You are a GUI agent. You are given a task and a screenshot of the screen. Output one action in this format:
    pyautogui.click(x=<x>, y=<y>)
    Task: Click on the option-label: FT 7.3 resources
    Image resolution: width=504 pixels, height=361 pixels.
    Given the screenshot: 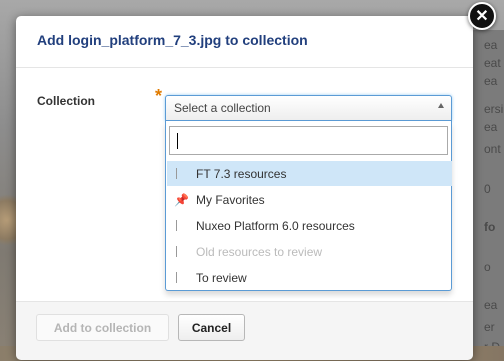 What is the action you would take?
    pyautogui.click(x=241, y=173)
    